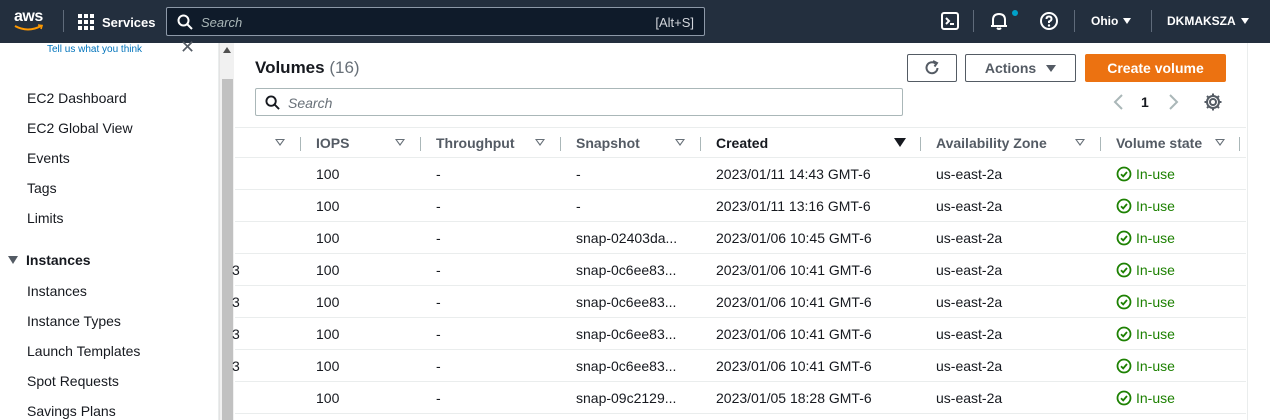 The height and width of the screenshot is (420, 1270). I want to click on nav-divider, so click(973, 21).